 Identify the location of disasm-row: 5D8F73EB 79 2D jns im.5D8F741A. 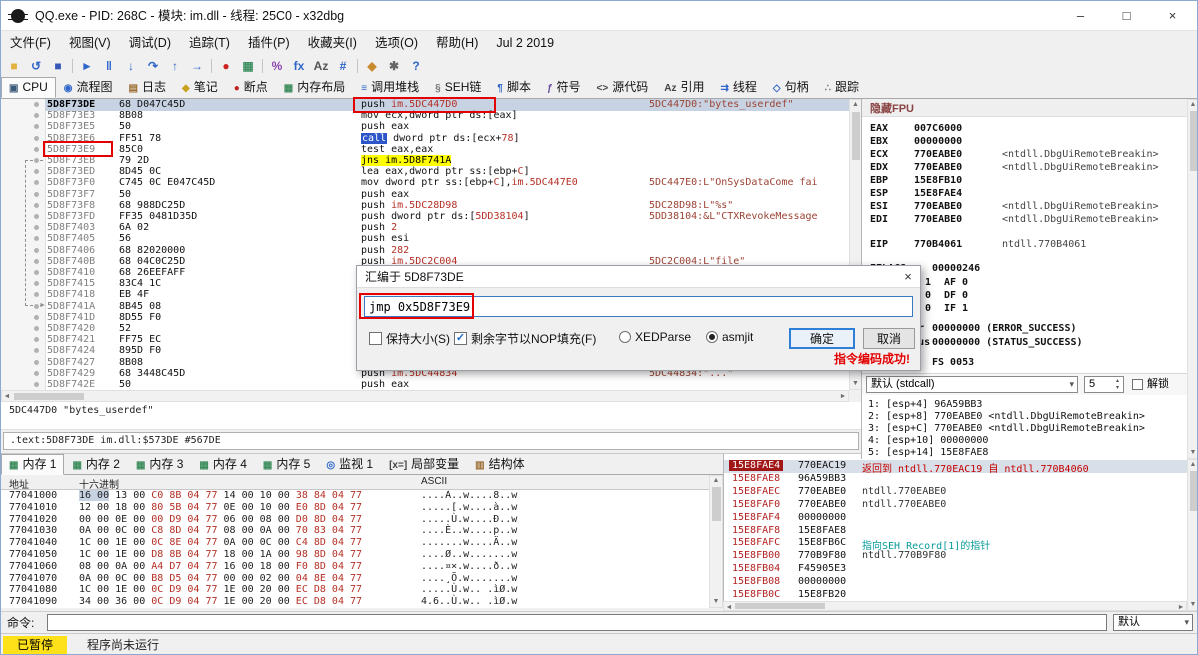
(425, 161).